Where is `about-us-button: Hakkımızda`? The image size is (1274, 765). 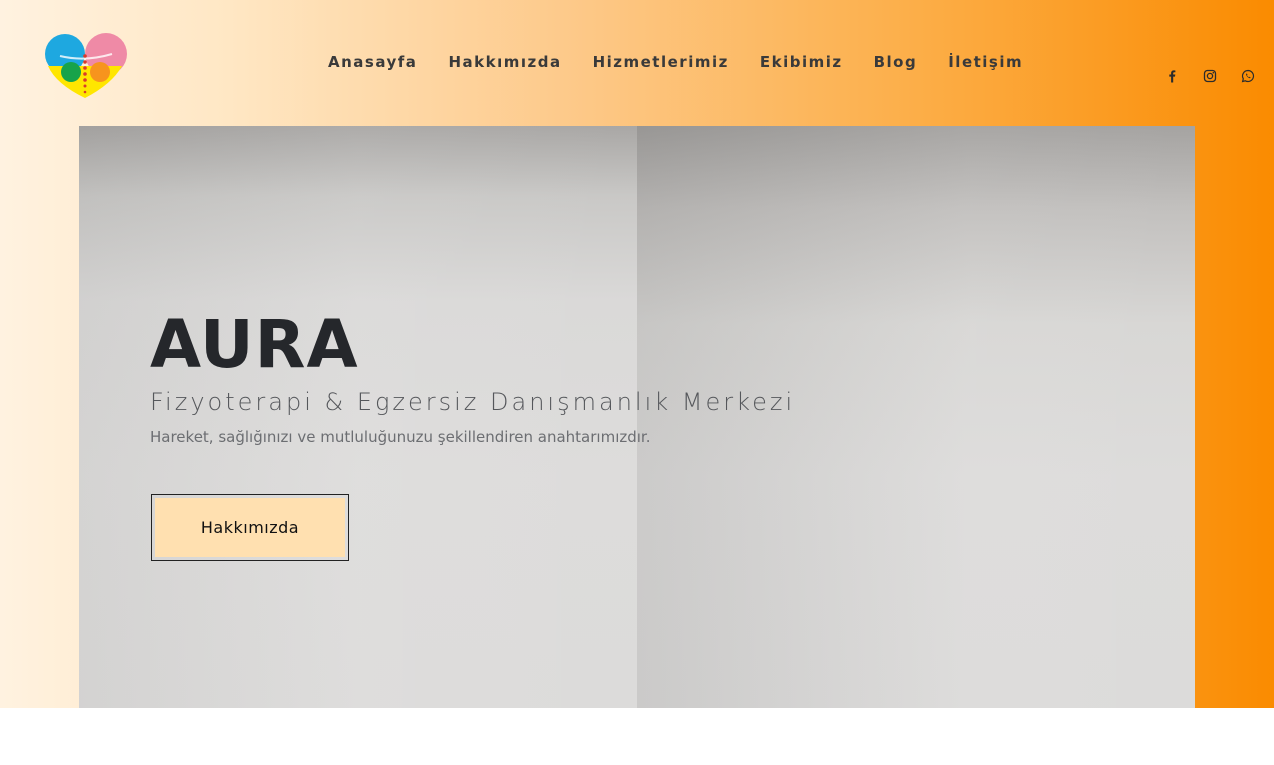
about-us-button: Hakkımızda is located at coordinates (250, 527).